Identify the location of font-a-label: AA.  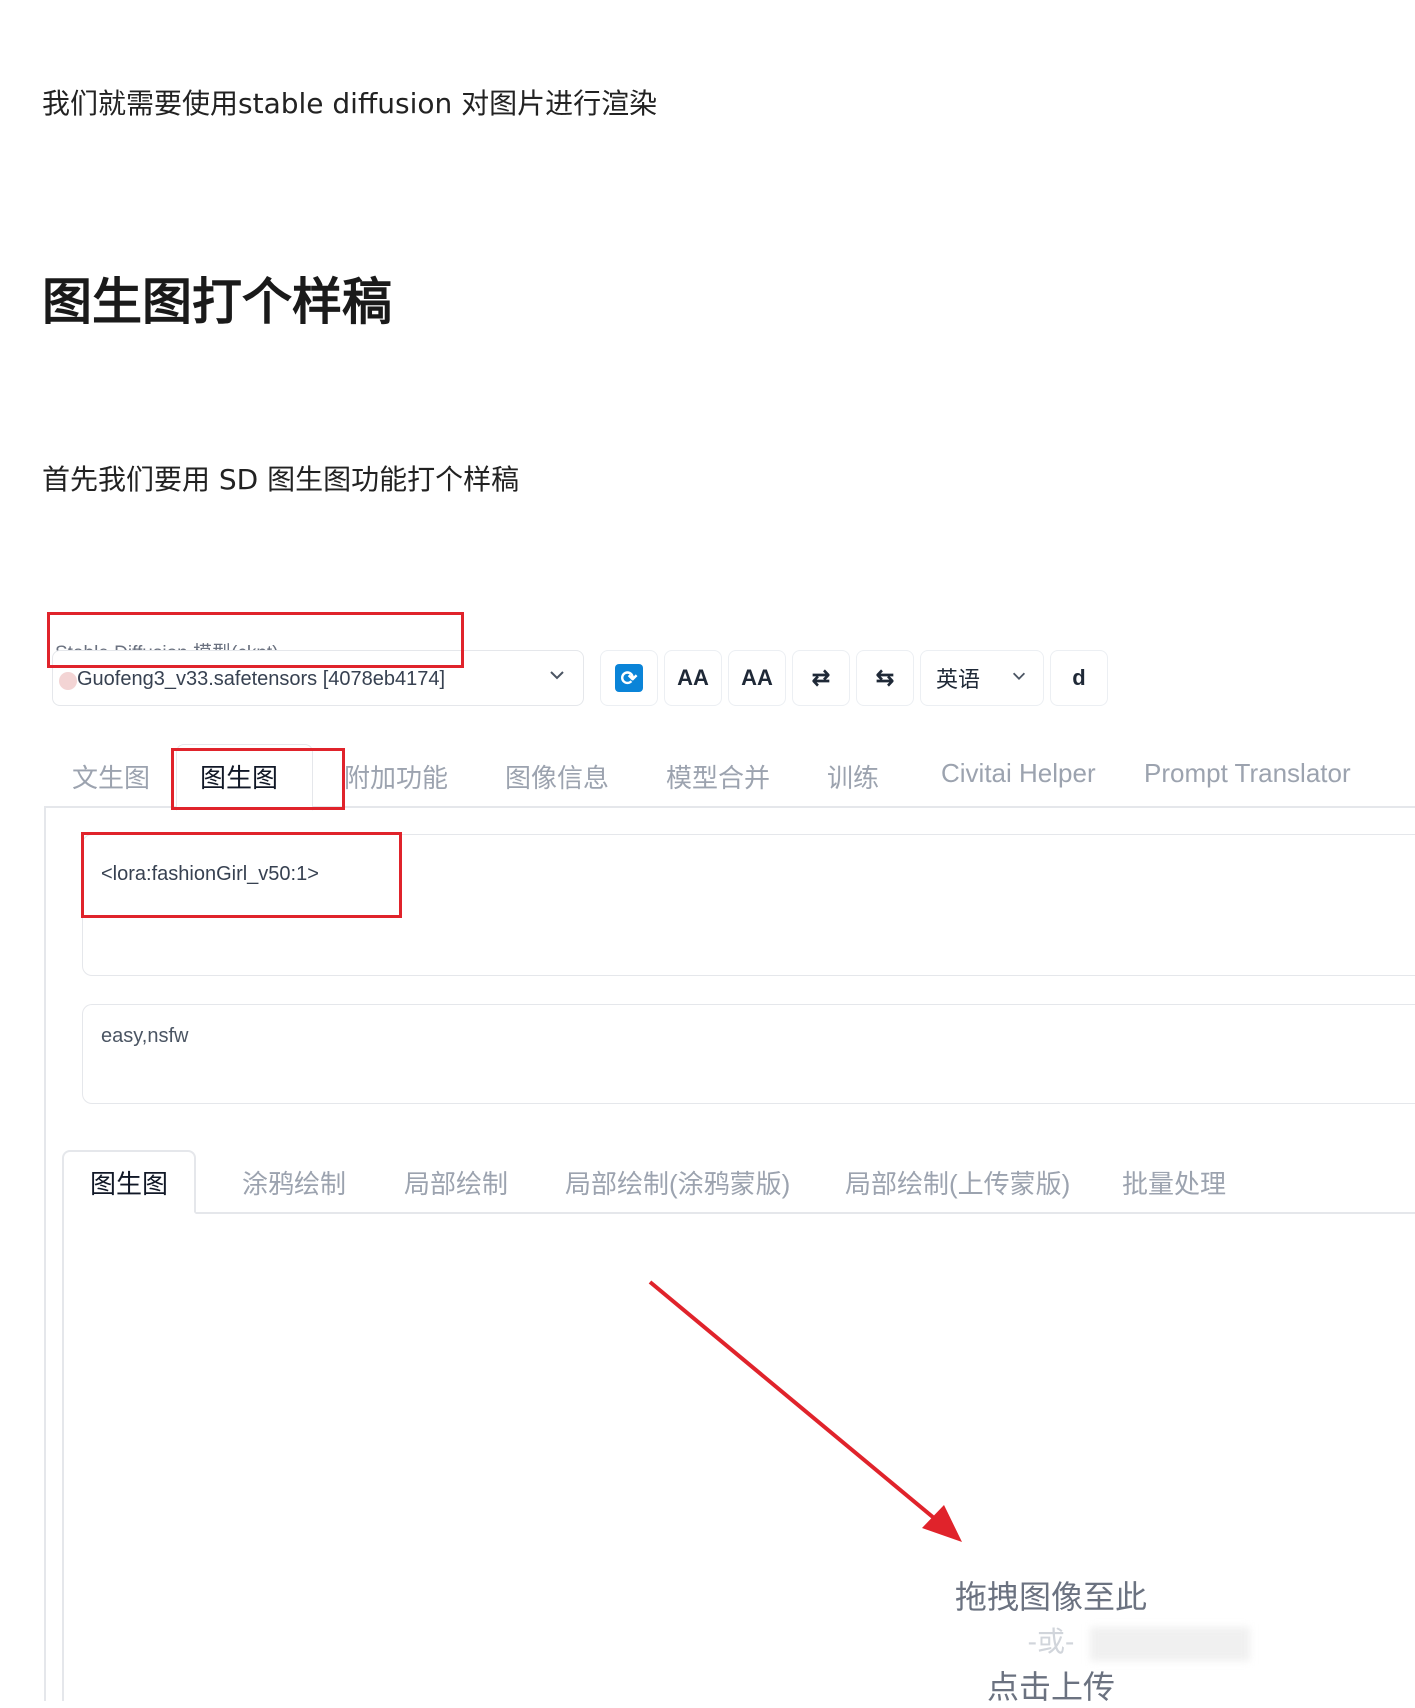
(693, 677).